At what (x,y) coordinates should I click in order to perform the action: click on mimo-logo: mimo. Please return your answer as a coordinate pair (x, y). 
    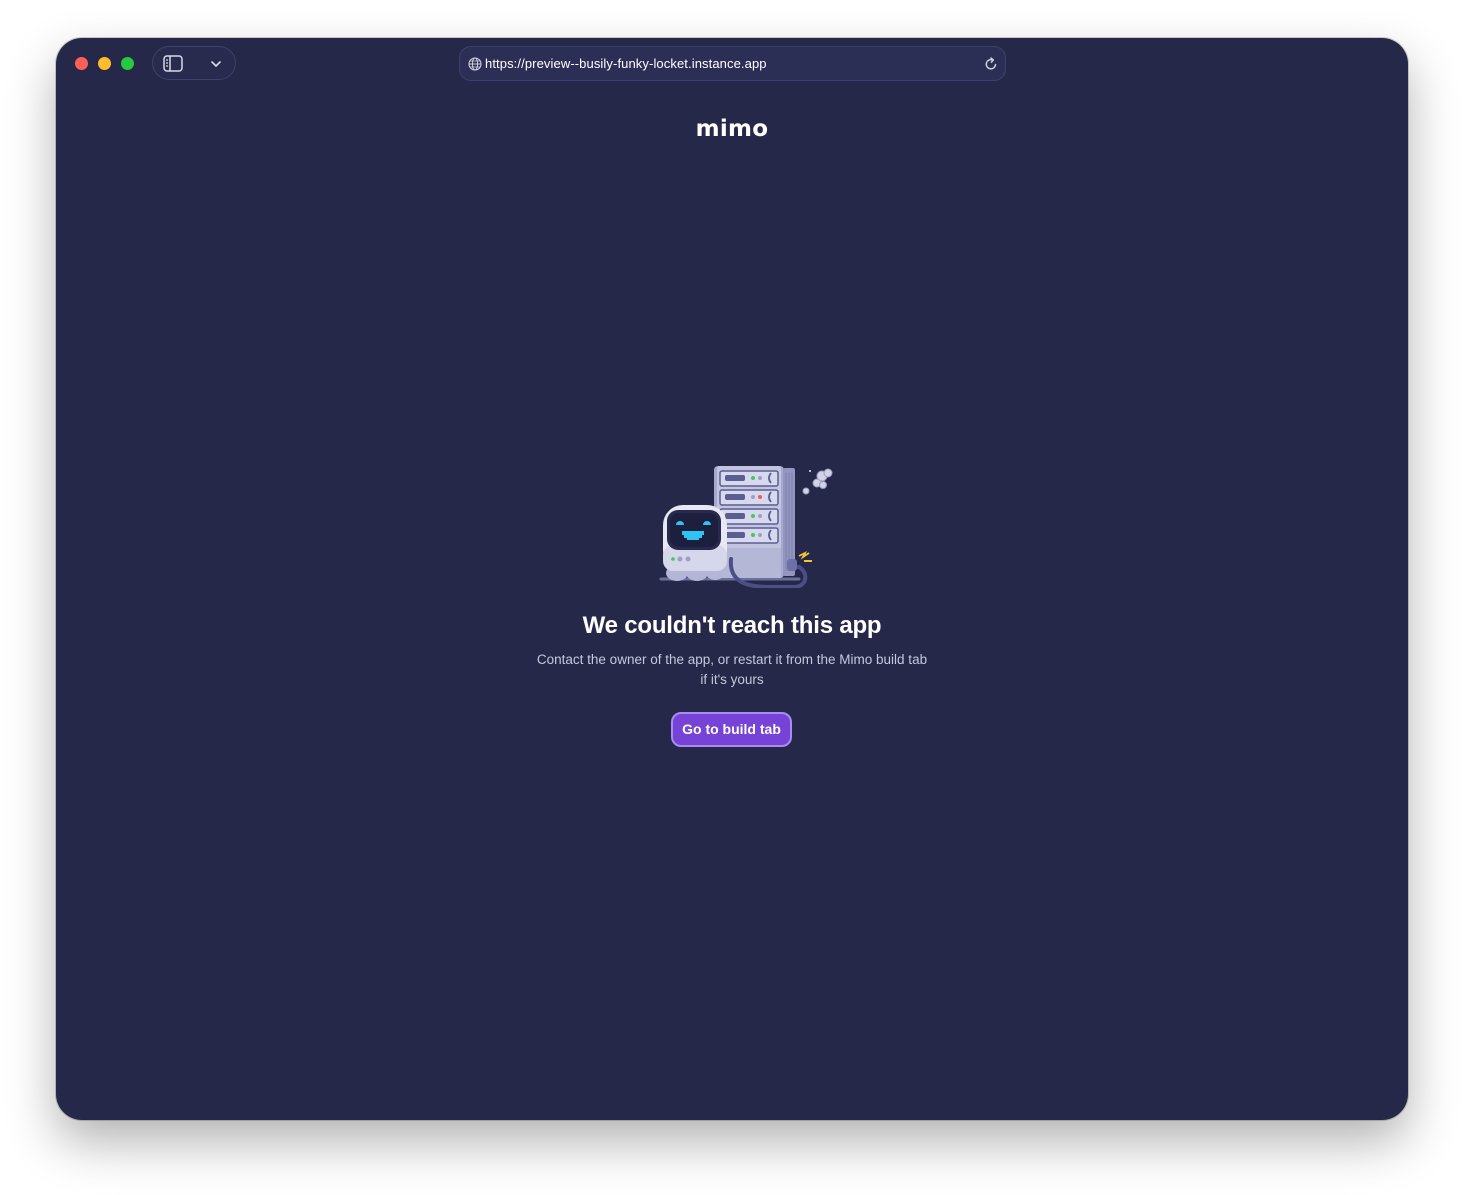
    Looking at the image, I should click on (732, 129).